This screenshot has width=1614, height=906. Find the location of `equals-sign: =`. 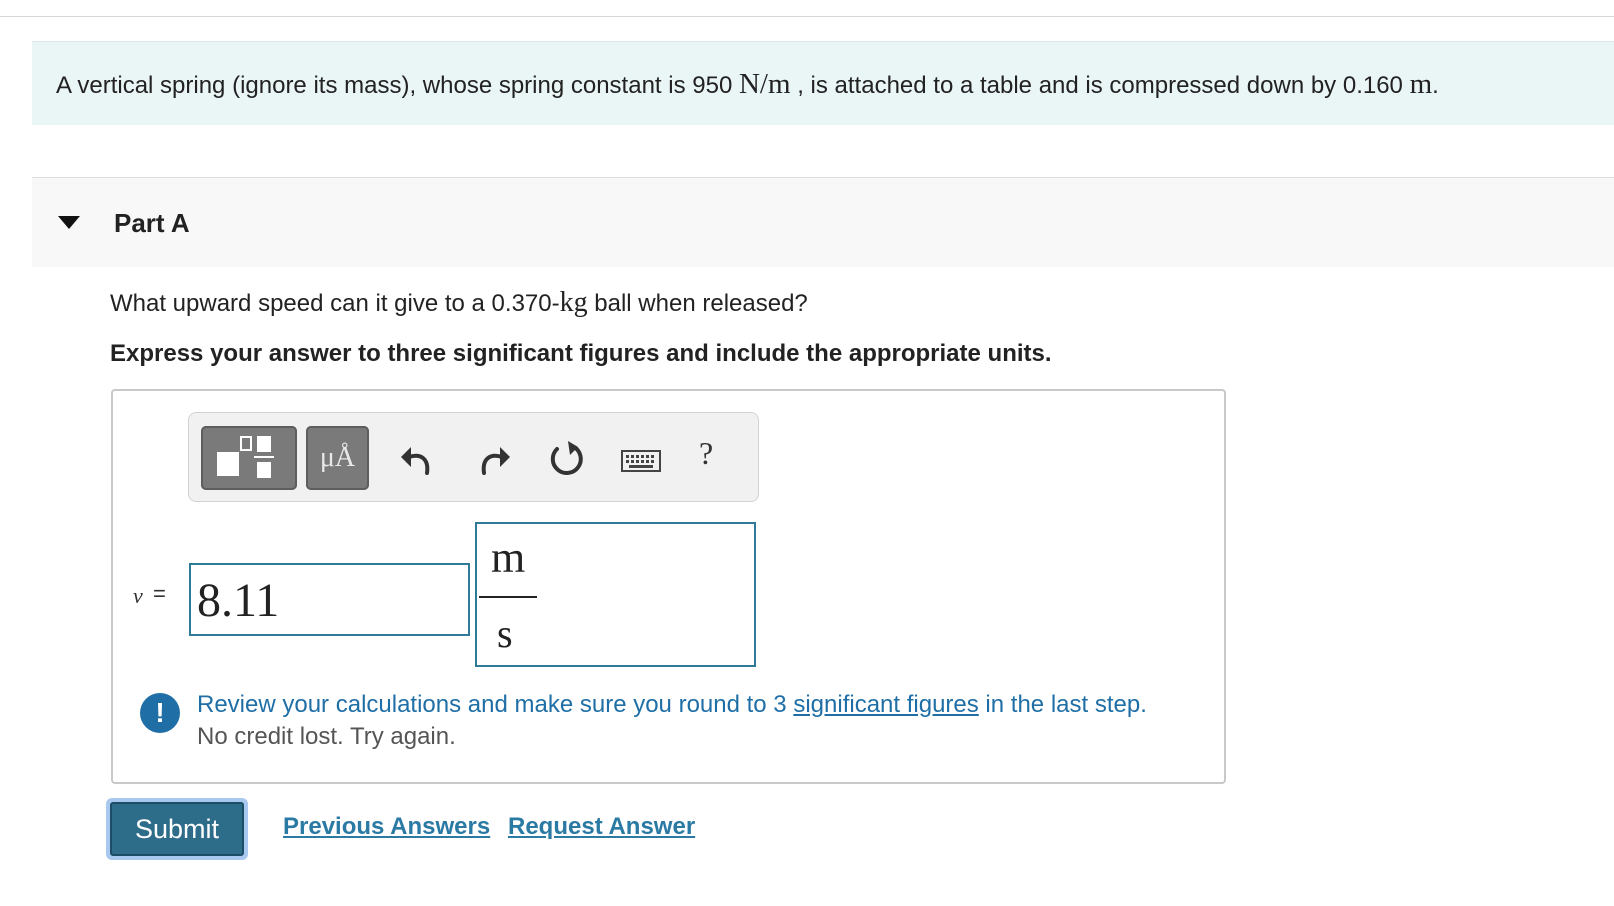

equals-sign: = is located at coordinates (159, 593).